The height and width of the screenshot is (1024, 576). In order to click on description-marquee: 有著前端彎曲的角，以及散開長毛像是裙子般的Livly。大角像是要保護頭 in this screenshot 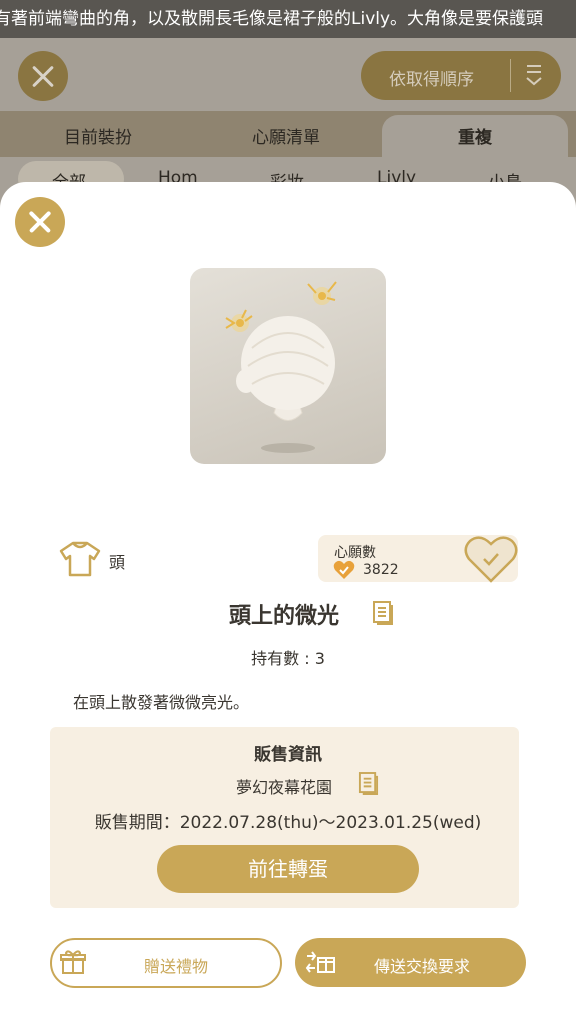, I will do `click(288, 19)`.